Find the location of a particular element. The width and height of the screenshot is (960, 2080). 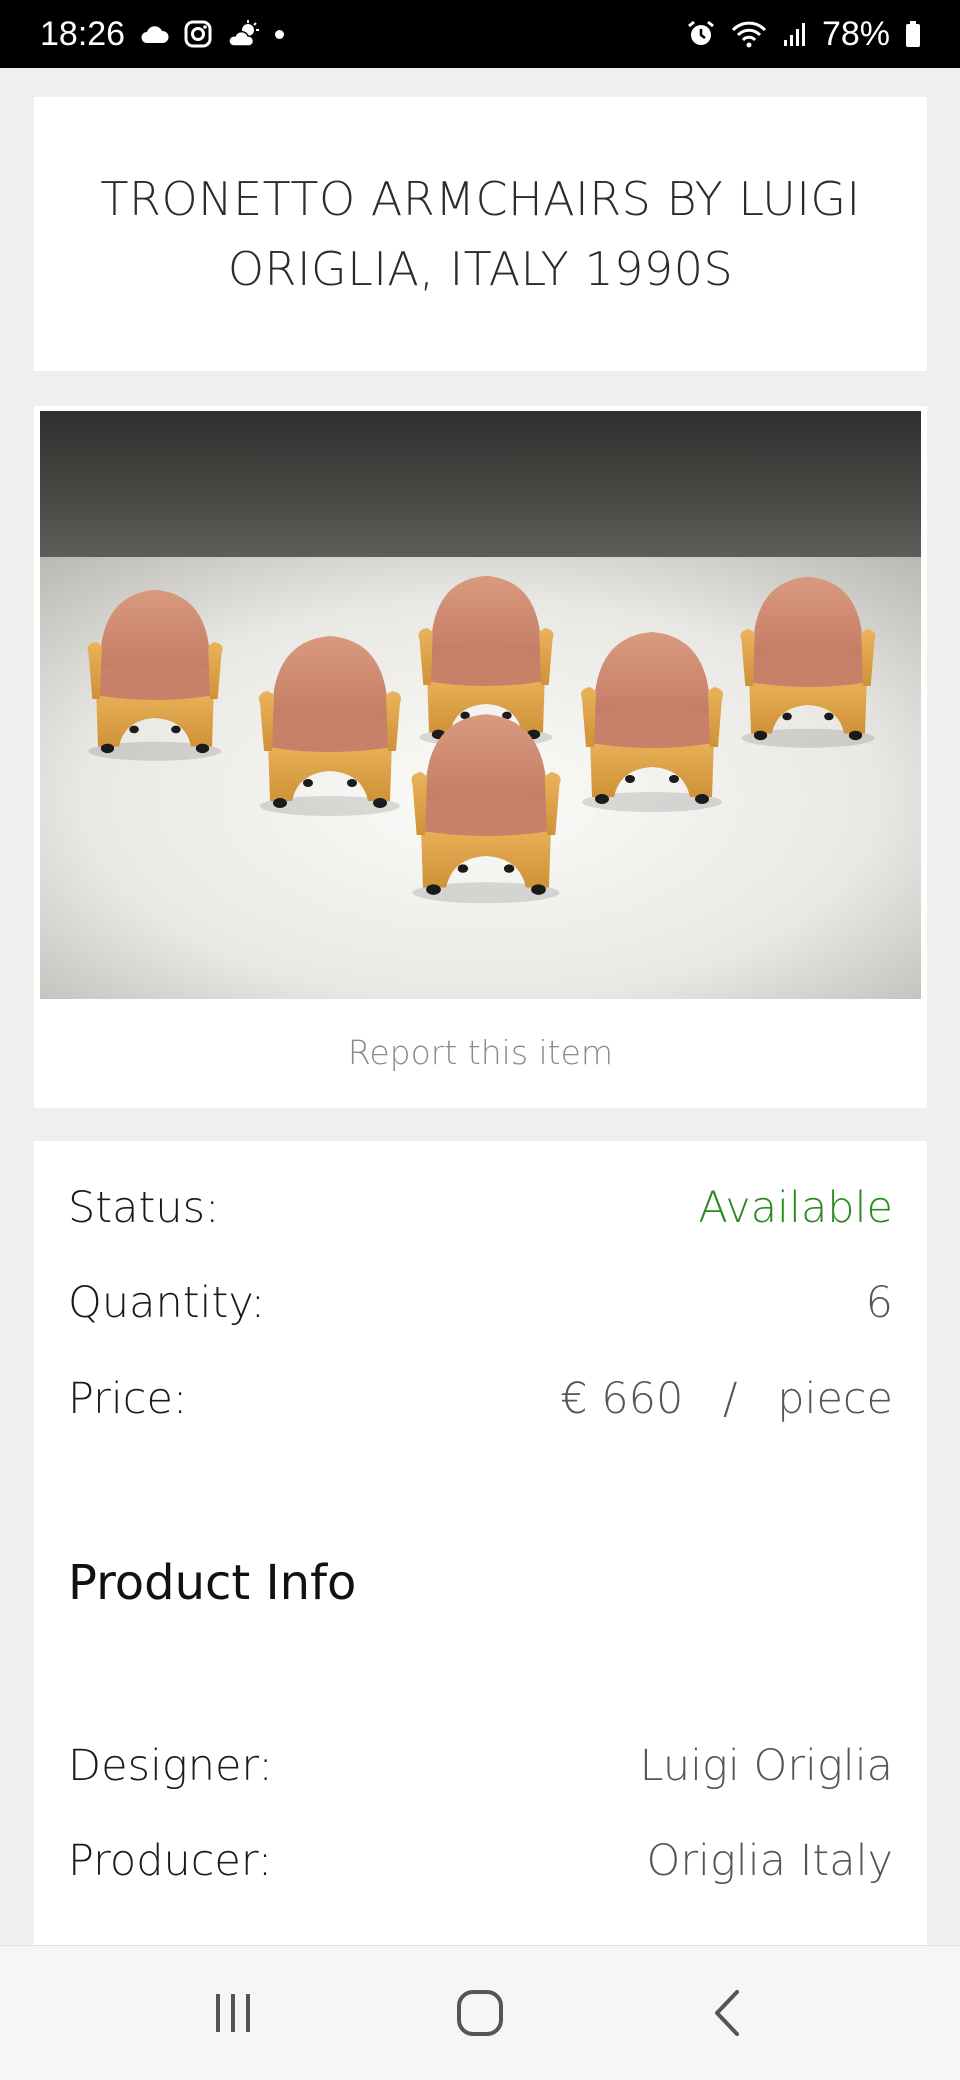

wifi-icon is located at coordinates (749, 34).